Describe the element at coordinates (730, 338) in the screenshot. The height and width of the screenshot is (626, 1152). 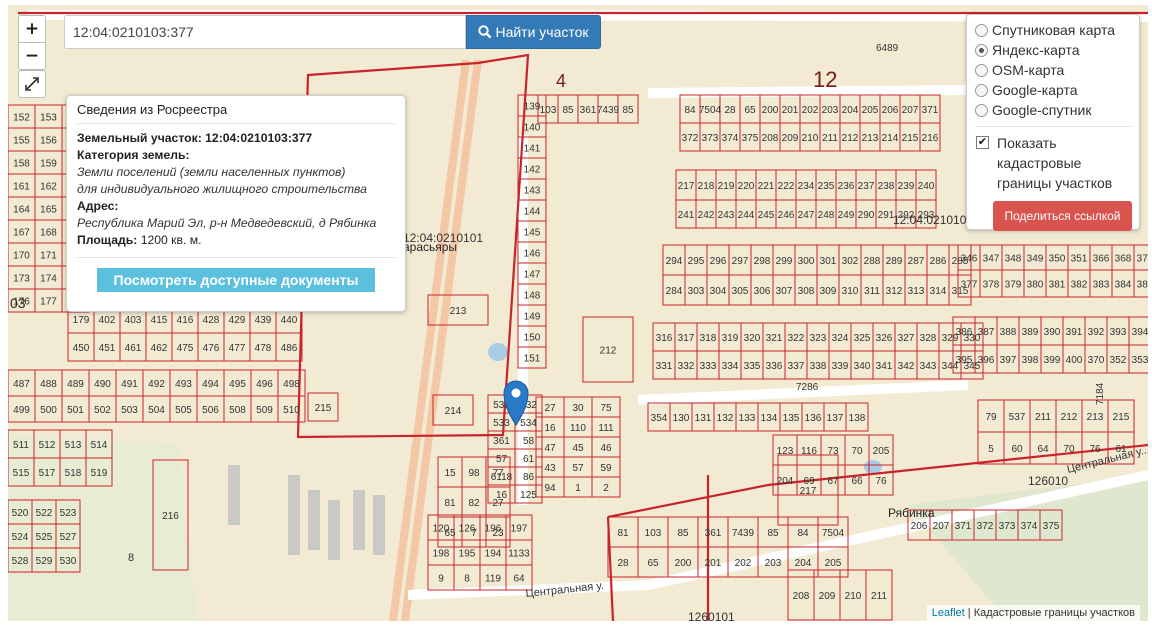
I see `parcel-number: 319` at that location.